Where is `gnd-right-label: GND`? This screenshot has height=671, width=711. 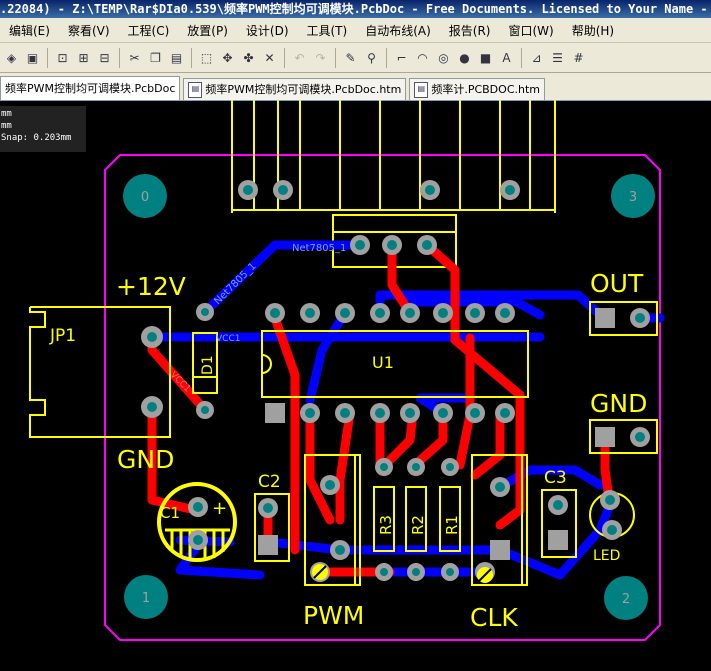
gnd-right-label: GND is located at coordinates (618, 403).